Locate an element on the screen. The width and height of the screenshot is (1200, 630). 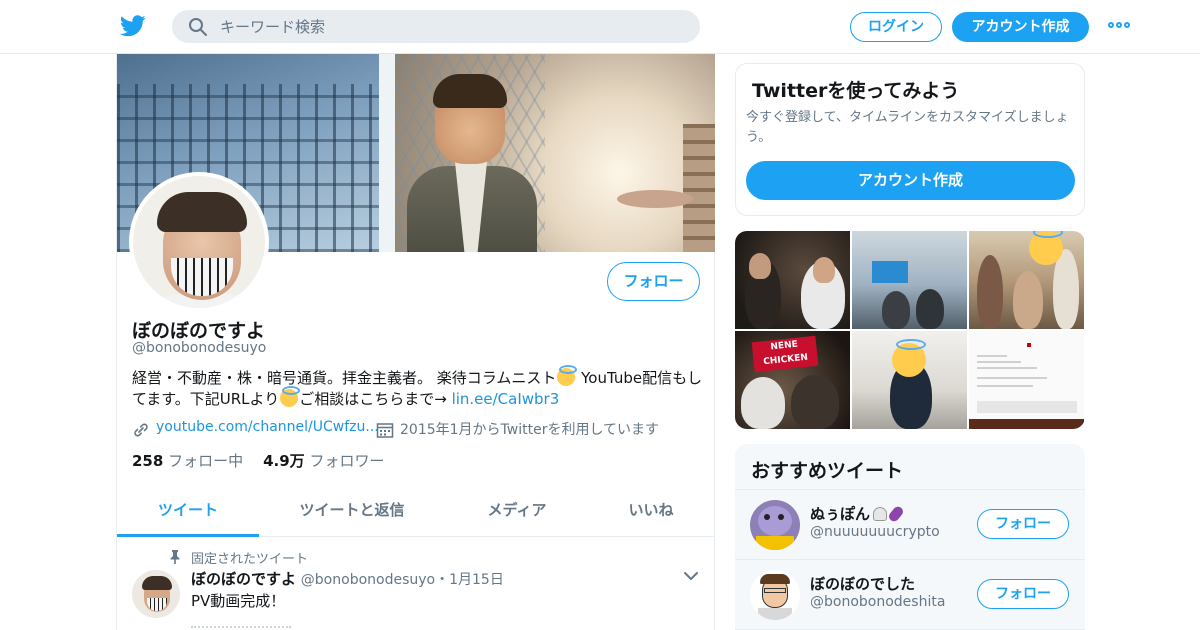
search-input is located at coordinates (450, 26).